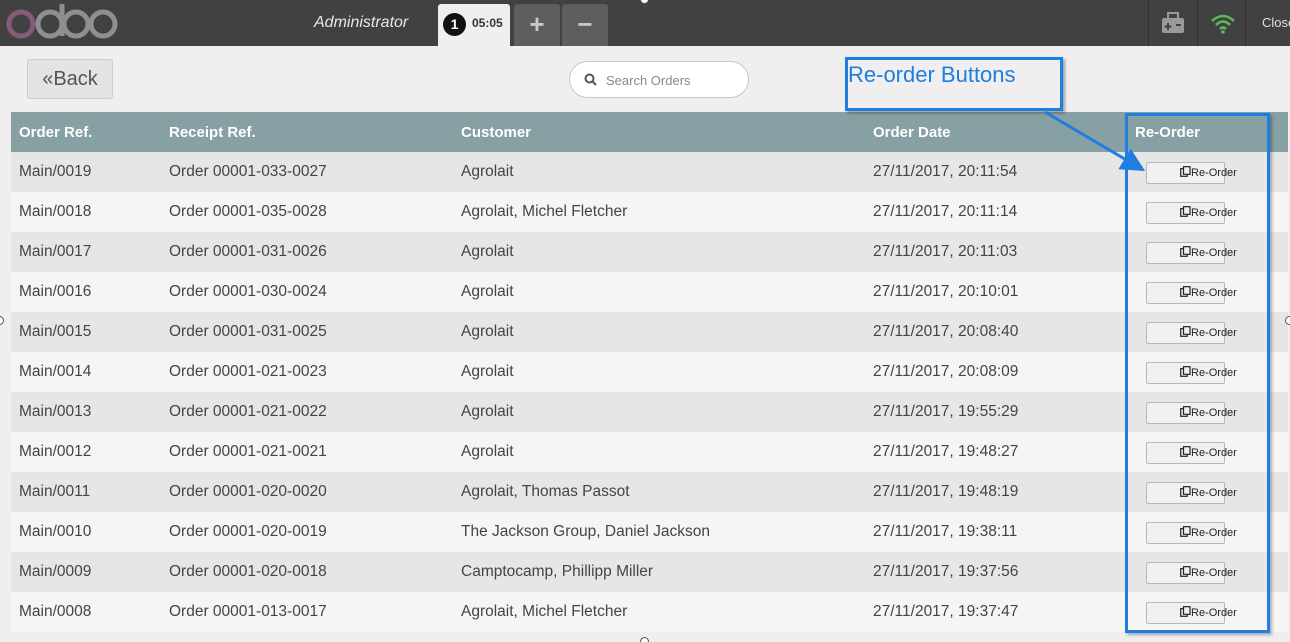  I want to click on odoo-logo, so click(62, 21).